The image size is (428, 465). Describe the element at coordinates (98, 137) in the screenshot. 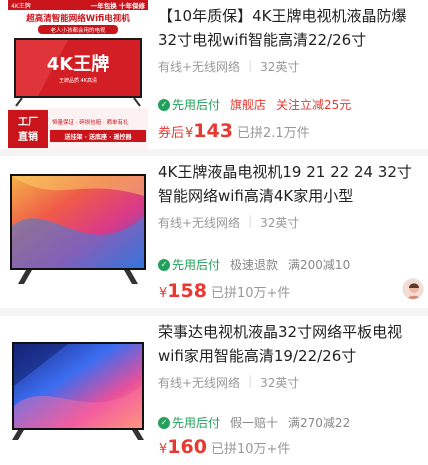

I see `thumb-perks-2: 送挂架 · 送底座 · 遥控器` at that location.